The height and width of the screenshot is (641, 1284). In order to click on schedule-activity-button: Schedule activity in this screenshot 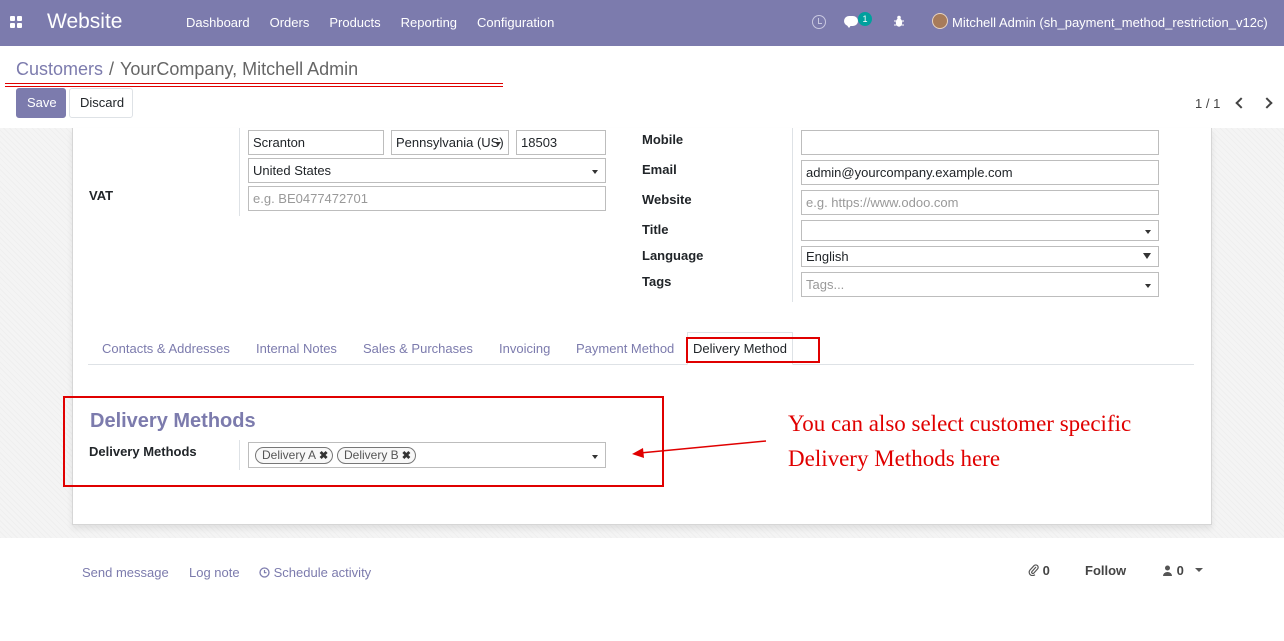, I will do `click(315, 572)`.